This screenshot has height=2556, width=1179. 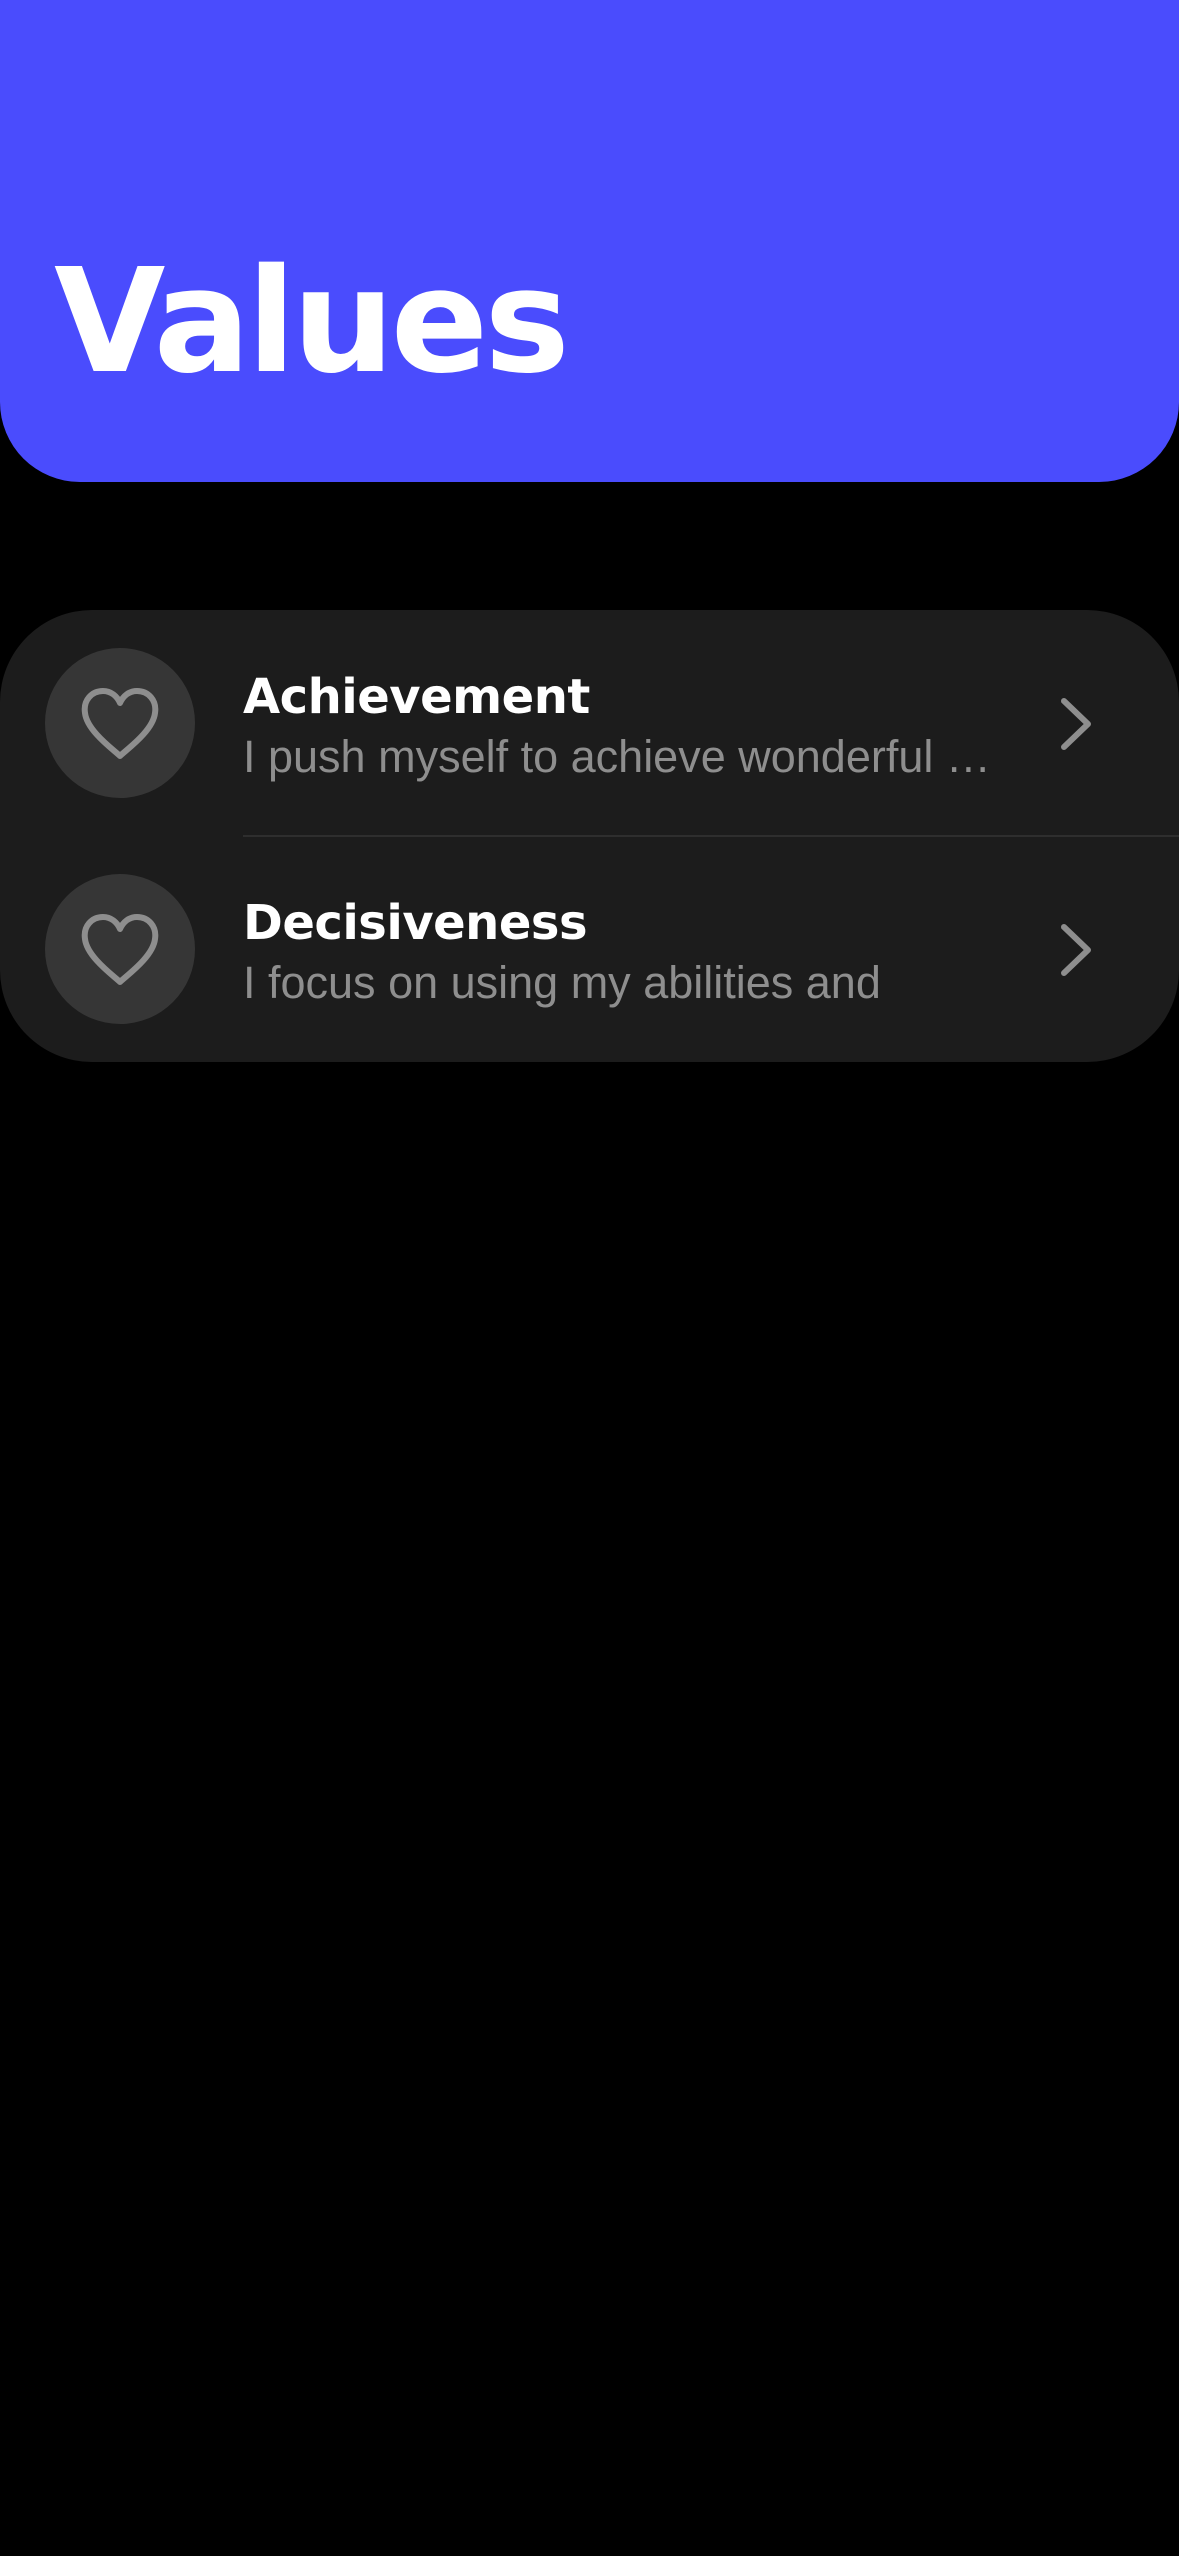 I want to click on value-title: Decisiveness, so click(x=415, y=923).